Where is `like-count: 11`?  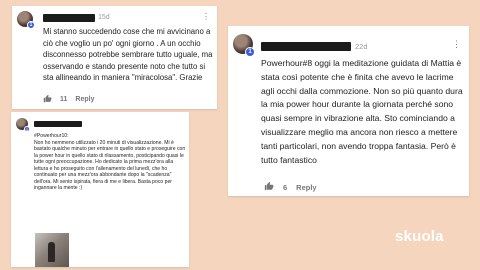 like-count: 11 is located at coordinates (64, 99).